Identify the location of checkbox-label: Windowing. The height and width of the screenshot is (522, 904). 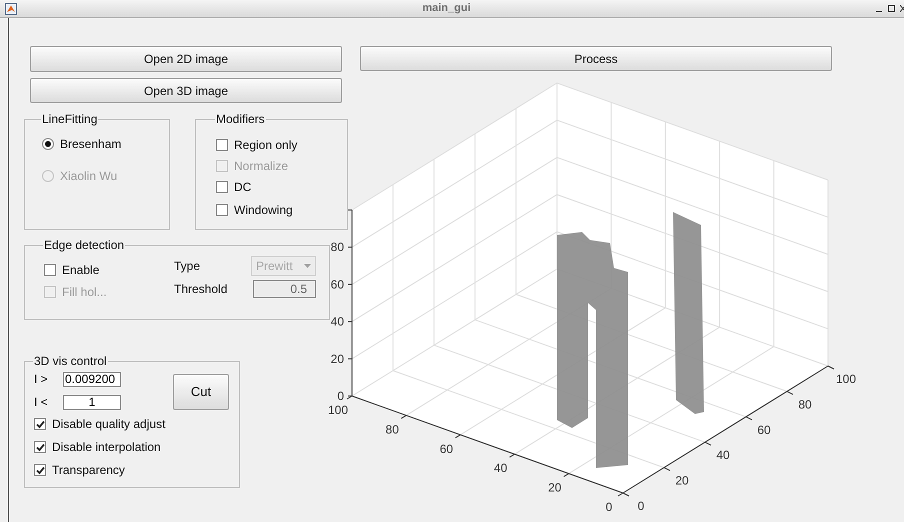
(263, 210).